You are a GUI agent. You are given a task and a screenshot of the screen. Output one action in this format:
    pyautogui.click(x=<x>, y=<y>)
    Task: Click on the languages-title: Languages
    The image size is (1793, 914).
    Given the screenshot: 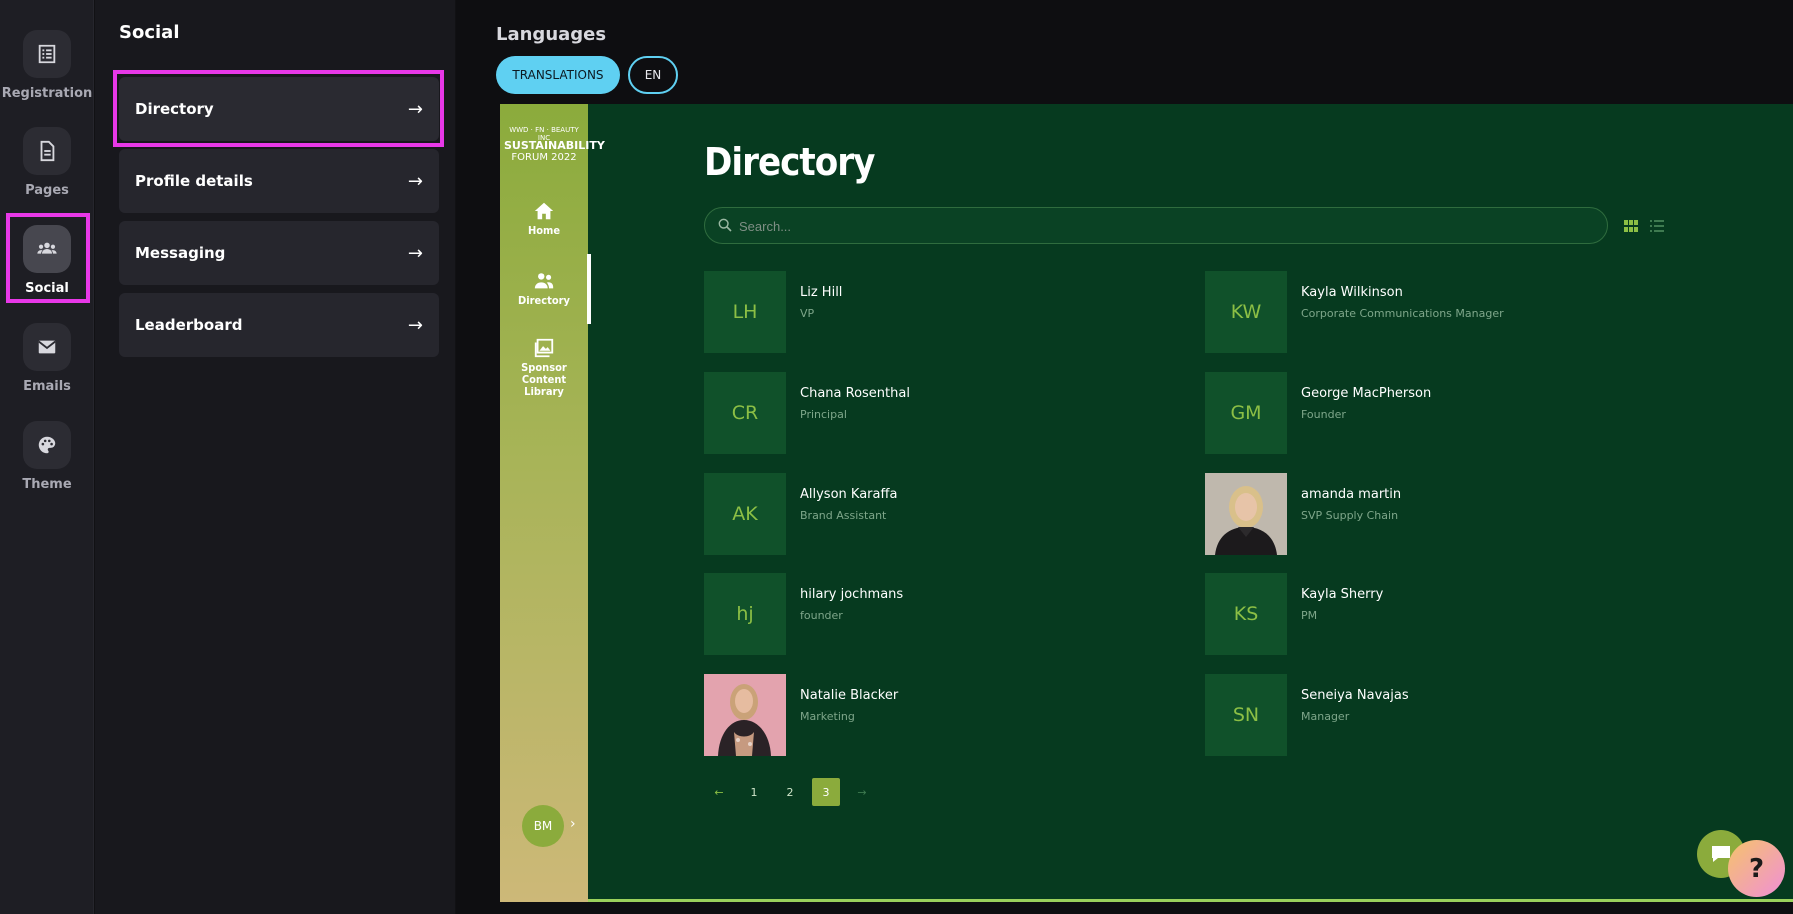 What is the action you would take?
    pyautogui.click(x=551, y=34)
    